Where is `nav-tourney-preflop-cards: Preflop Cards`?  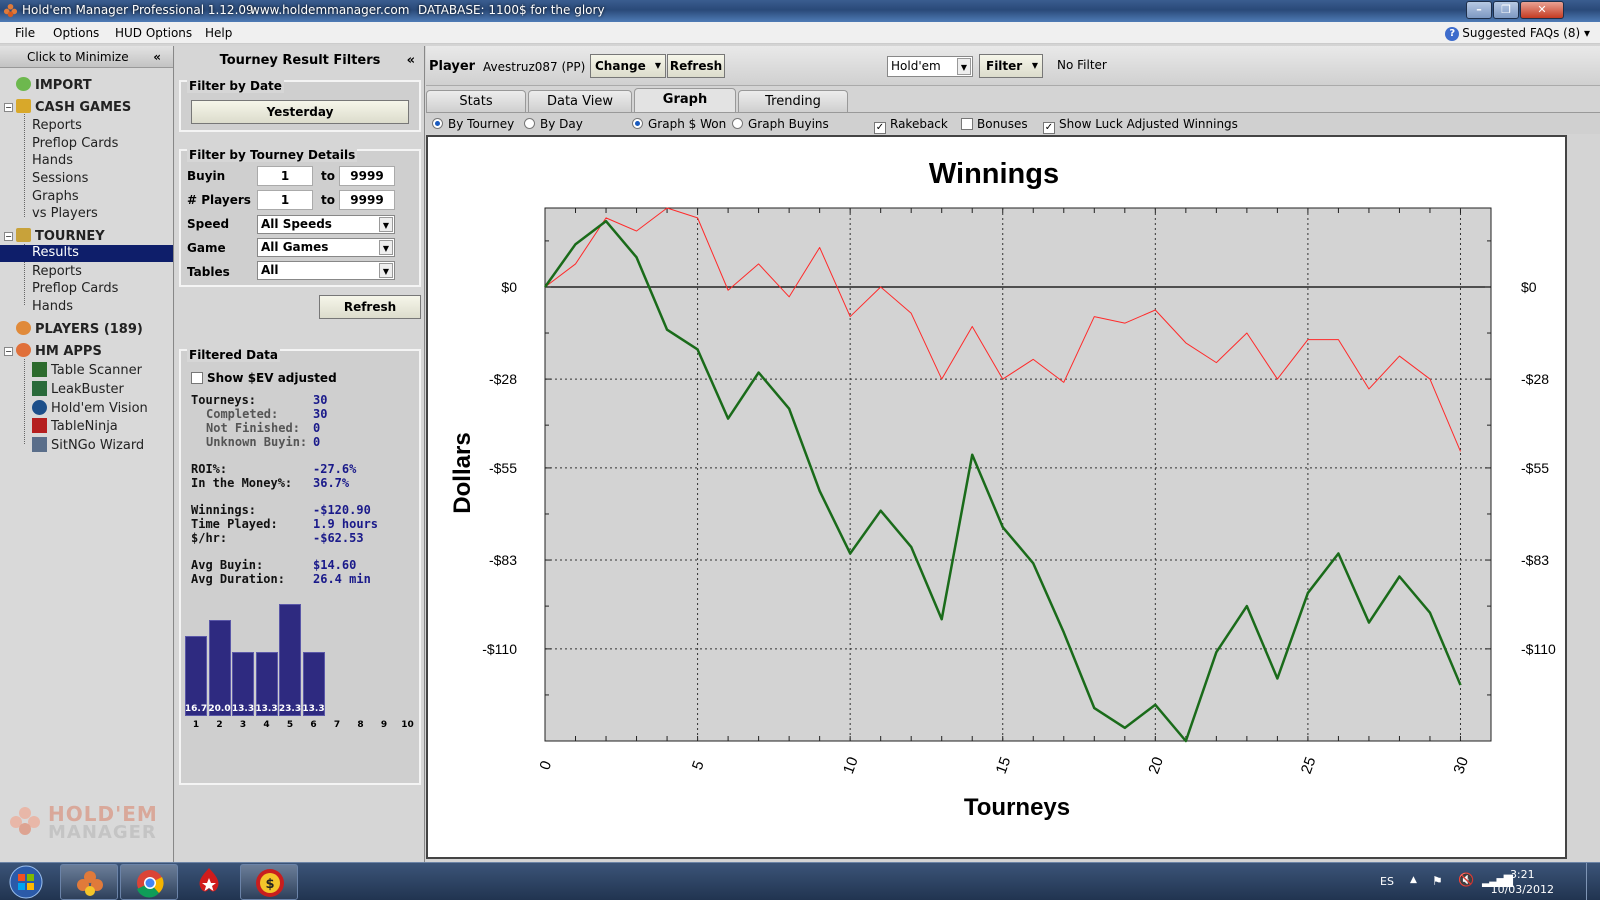
nav-tourney-preflop-cards: Preflop Cards is located at coordinates (75, 288).